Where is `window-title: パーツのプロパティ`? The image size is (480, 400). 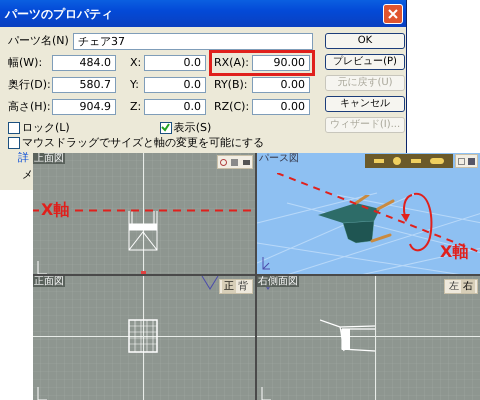
window-title: パーツのプロパティ is located at coordinates (59, 14).